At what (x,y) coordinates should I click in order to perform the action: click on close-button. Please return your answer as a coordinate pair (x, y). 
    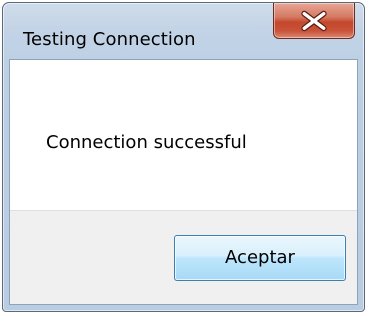
    Looking at the image, I should click on (314, 21).